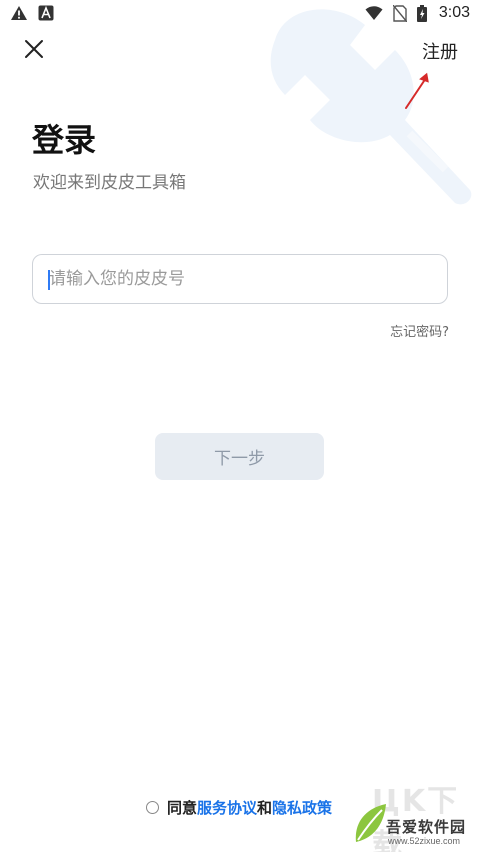  What do you see at coordinates (399, 13) in the screenshot?
I see `no-sim-icon` at bounding box center [399, 13].